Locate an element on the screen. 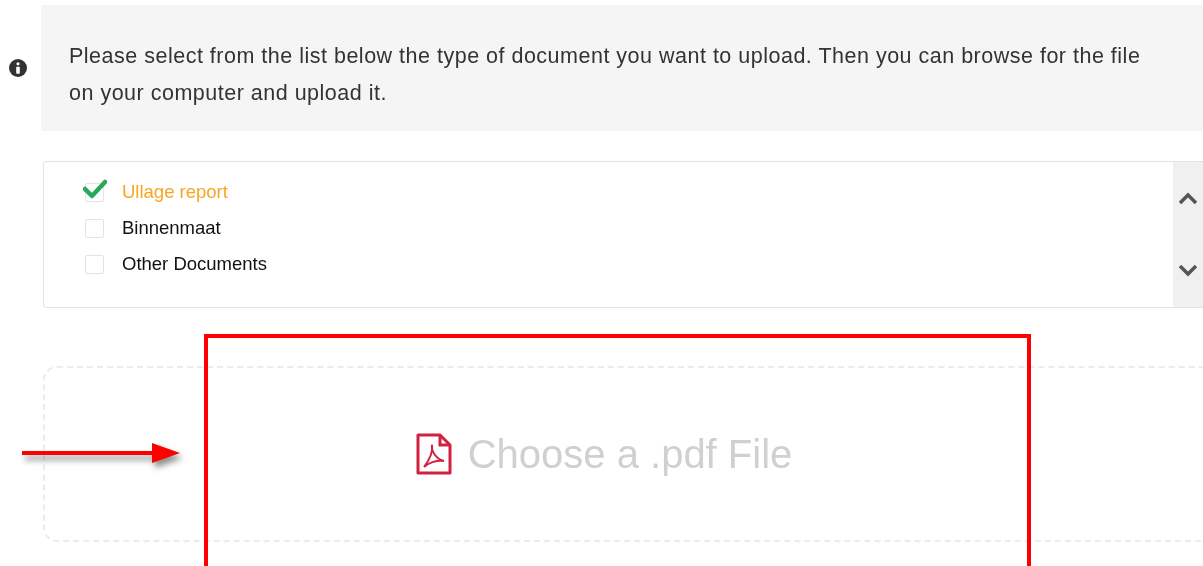 The width and height of the screenshot is (1203, 566). scroll-down-icon is located at coordinates (1188, 270).